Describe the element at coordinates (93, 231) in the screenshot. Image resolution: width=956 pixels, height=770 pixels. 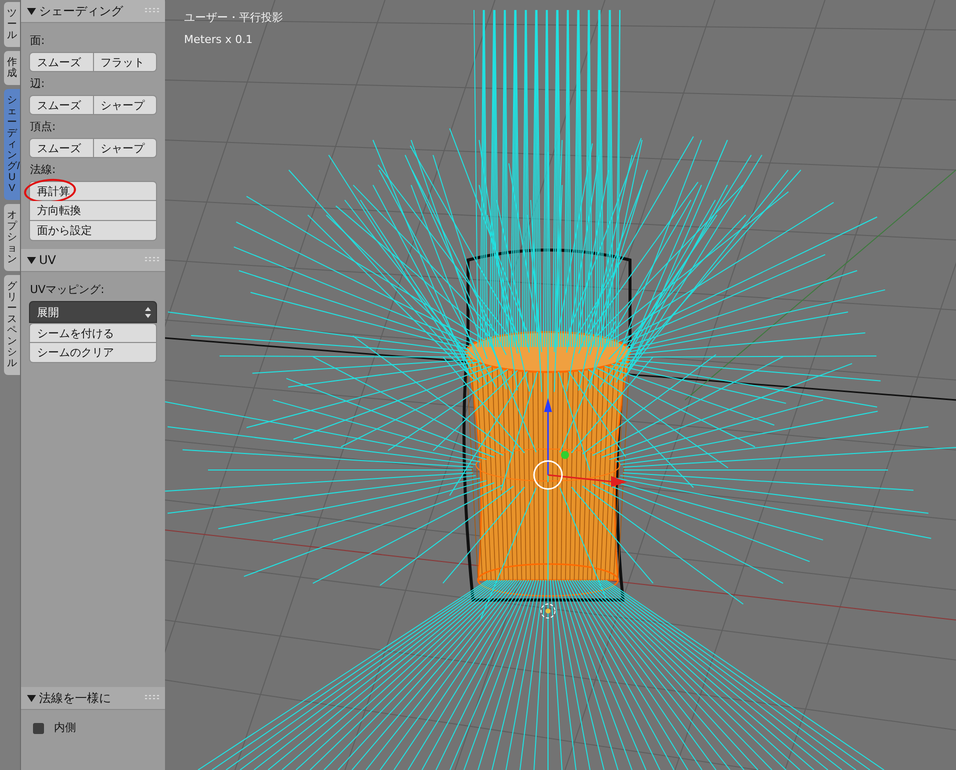
I see `operator-button: 面から設定` at that location.